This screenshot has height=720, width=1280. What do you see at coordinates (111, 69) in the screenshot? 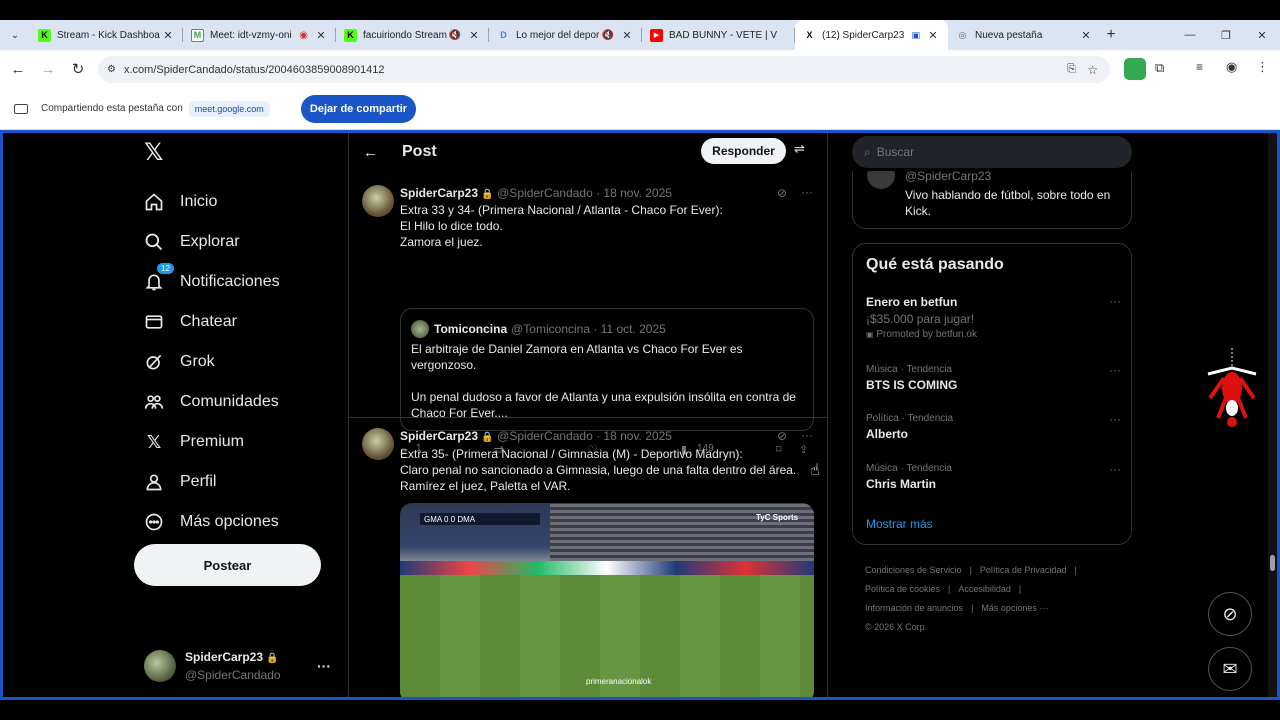
I see `site-info-icon: ⚙` at bounding box center [111, 69].